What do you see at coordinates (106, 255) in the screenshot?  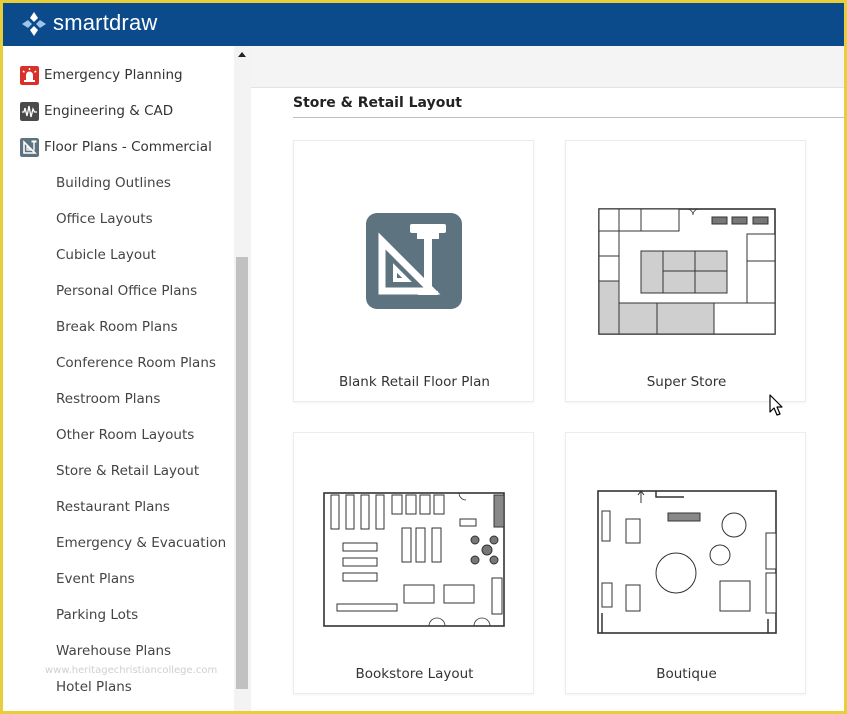 I see `sidebar-item-cubicle-layout: Cubicle Layout` at bounding box center [106, 255].